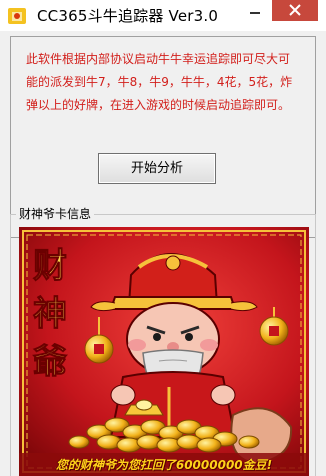  What do you see at coordinates (157, 168) in the screenshot?
I see `start-analysis-button: 开始分析` at bounding box center [157, 168].